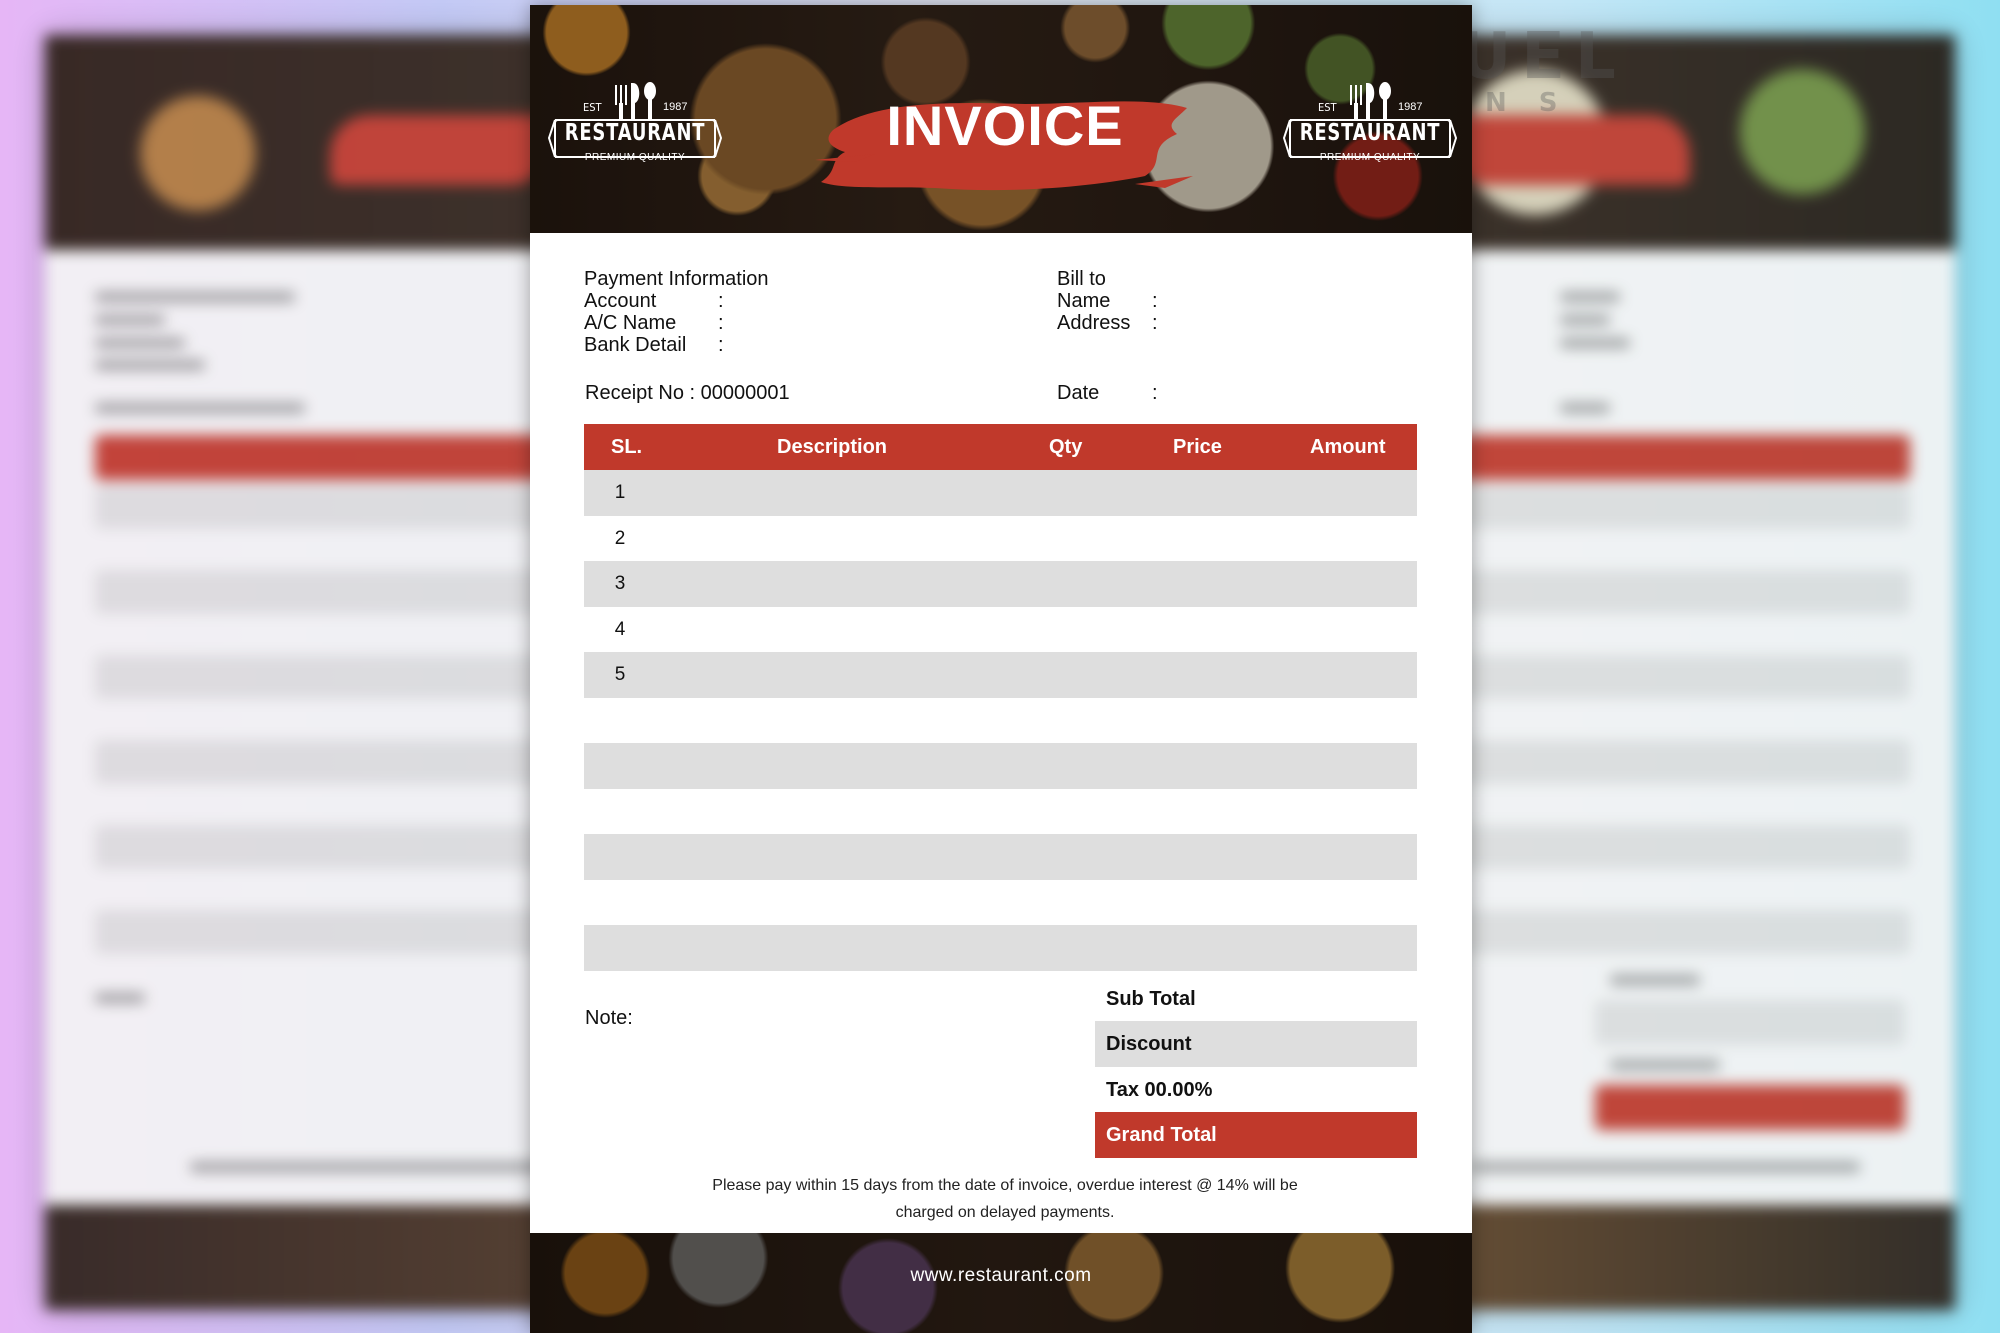  I want to click on restaurant-logo-left: EST 1987 RESTAURANT PREMIUM QUALITY, so click(635, 120).